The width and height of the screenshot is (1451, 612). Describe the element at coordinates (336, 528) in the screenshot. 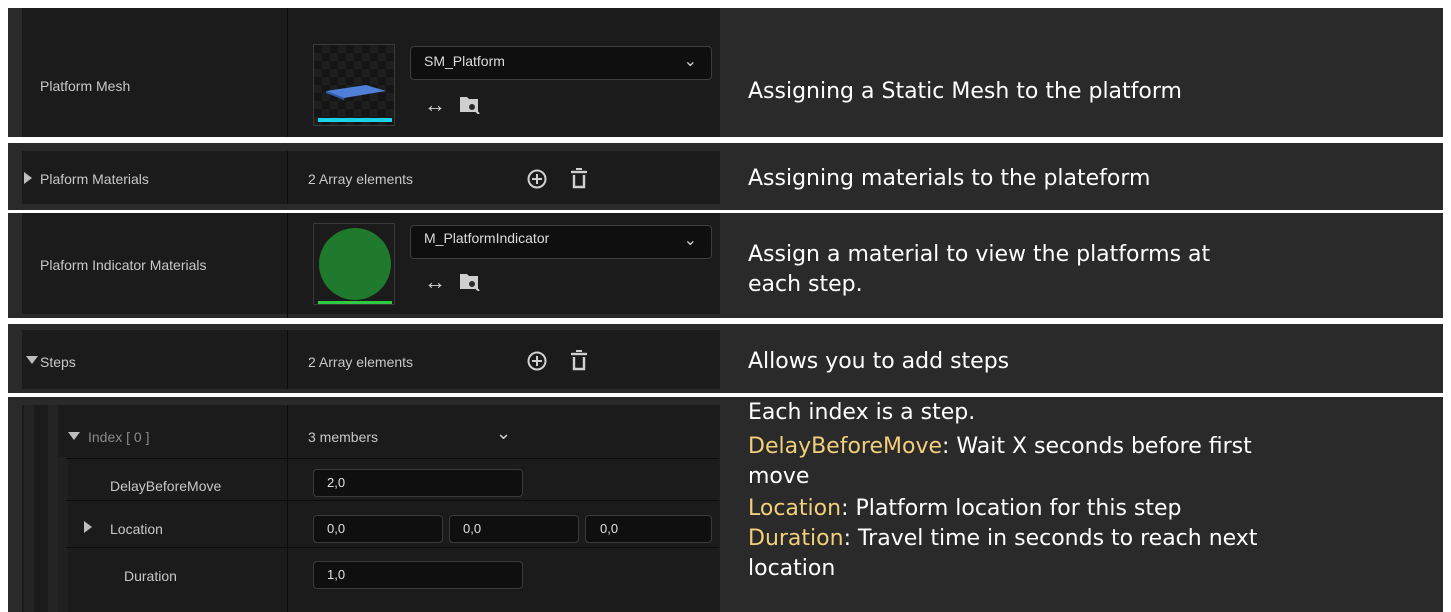

I see `location-x-value: 0,0` at that location.